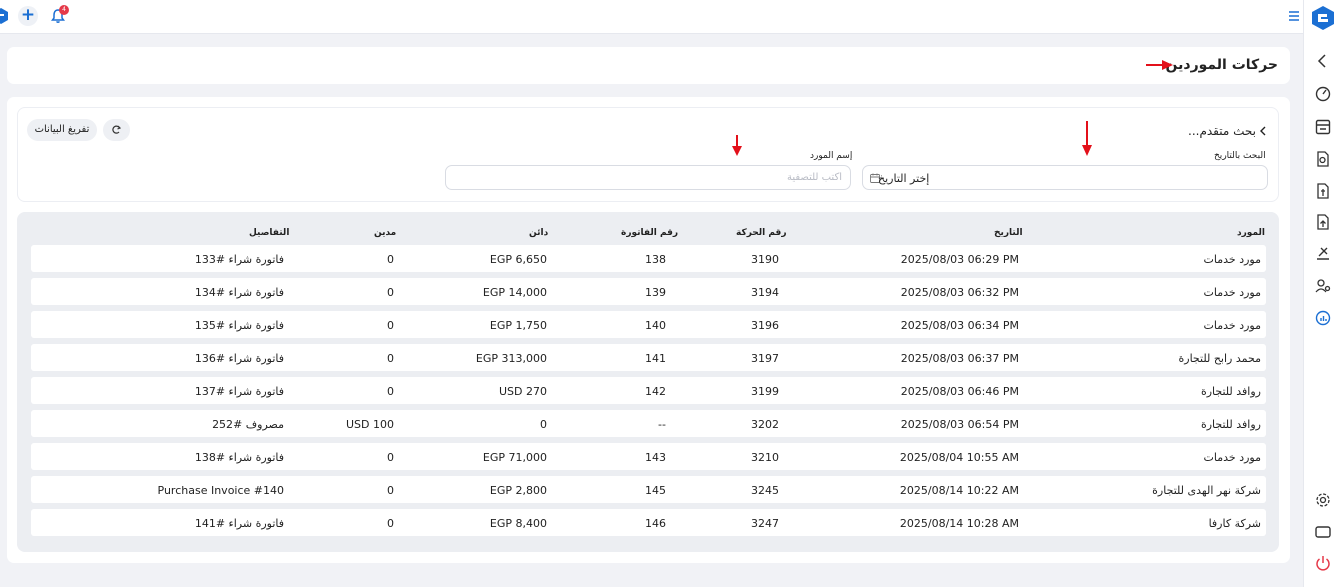 Image resolution: width=1343 pixels, height=587 pixels. I want to click on cell-invoice-no: --, so click(662, 424).